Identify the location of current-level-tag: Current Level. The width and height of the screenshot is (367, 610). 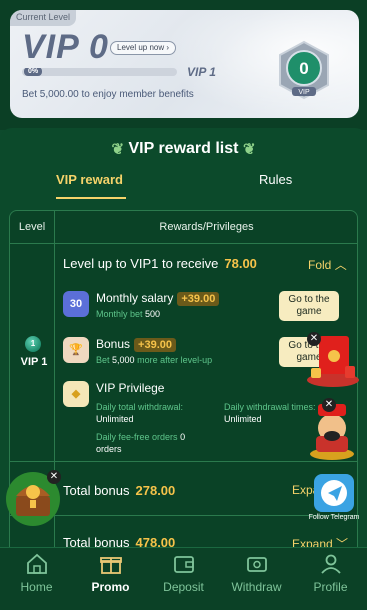
(43, 18).